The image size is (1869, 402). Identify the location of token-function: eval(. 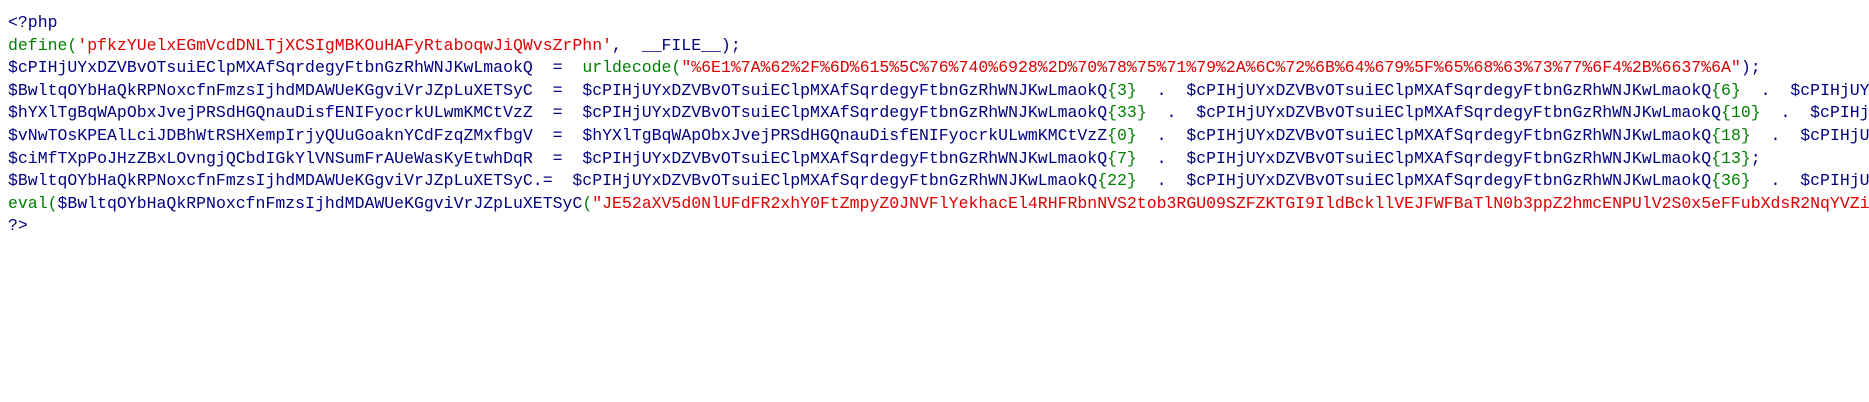
(33, 203).